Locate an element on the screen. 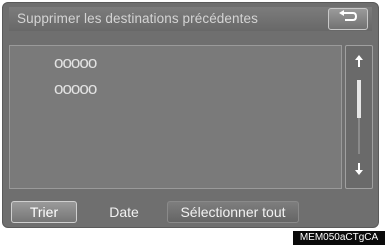  header-bar: Supprimer les destinations précédentes is located at coordinates (190, 19).